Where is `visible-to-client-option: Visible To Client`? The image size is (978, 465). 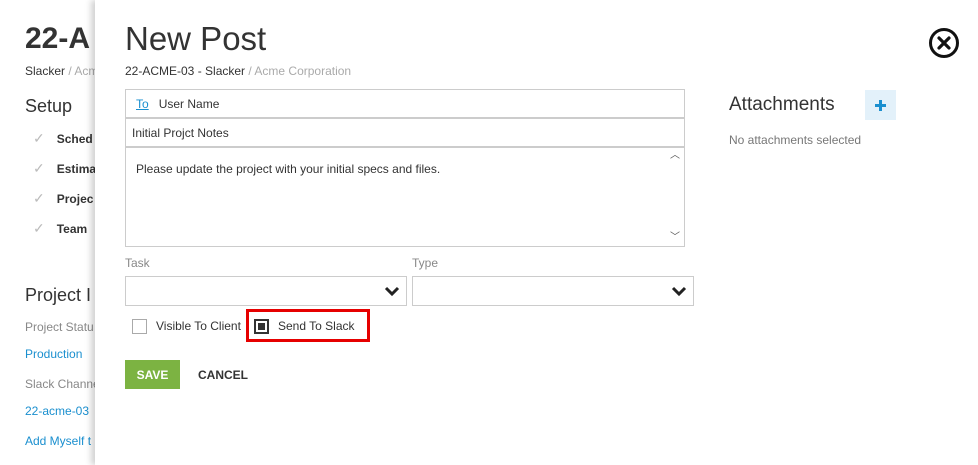 visible-to-client-option: Visible To Client is located at coordinates (186, 326).